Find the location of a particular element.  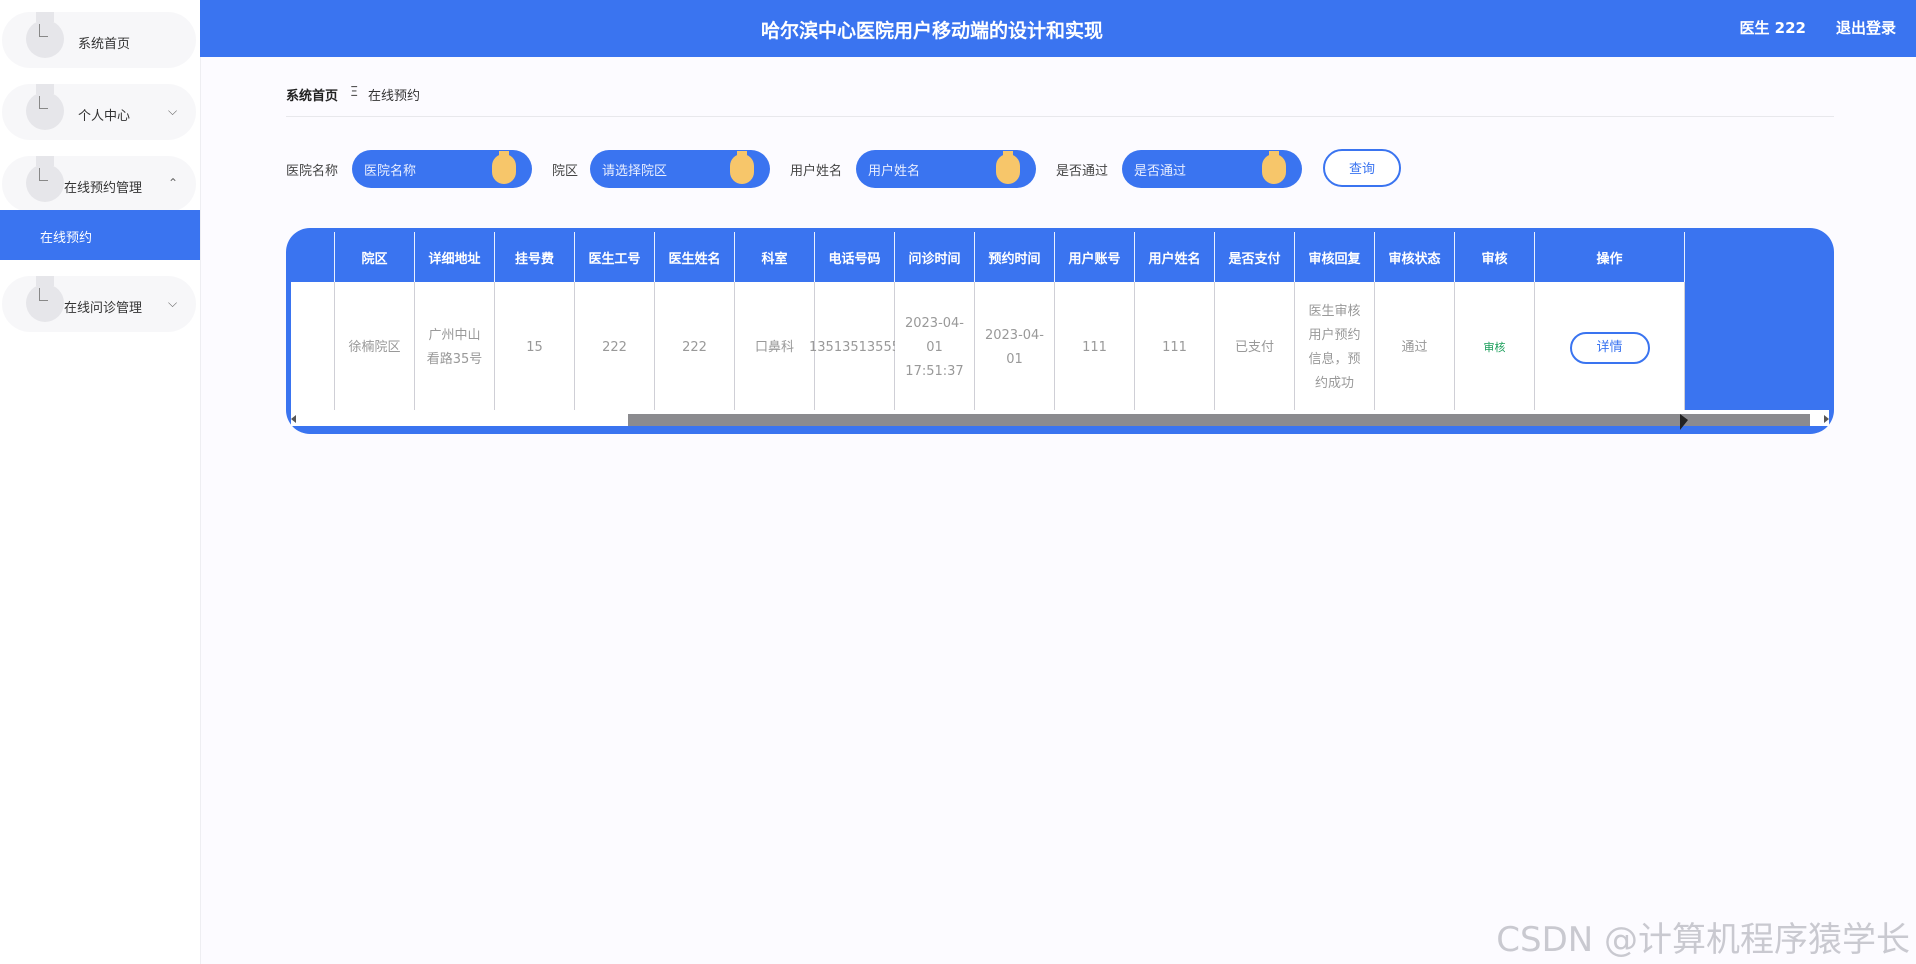

column-header-address: 详细地址 is located at coordinates (455, 257).